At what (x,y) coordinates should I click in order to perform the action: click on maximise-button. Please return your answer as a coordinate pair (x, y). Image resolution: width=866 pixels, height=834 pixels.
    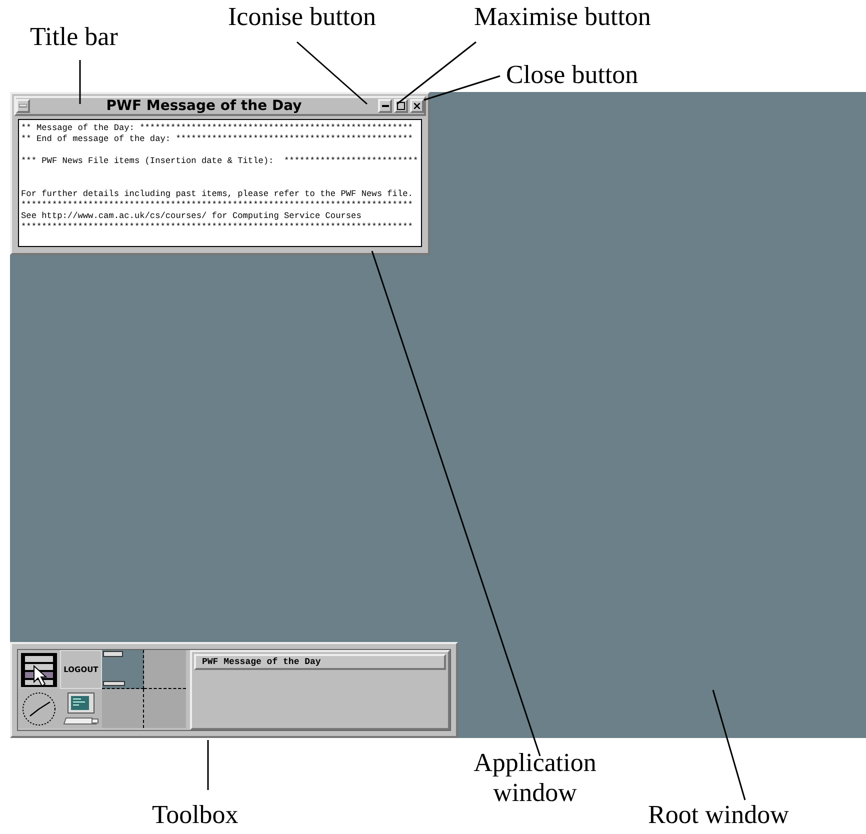
    Looking at the image, I should click on (401, 106).